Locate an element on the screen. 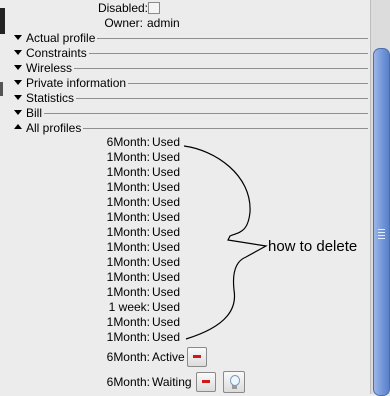  scrollbar-grip-icon is located at coordinates (381, 234).